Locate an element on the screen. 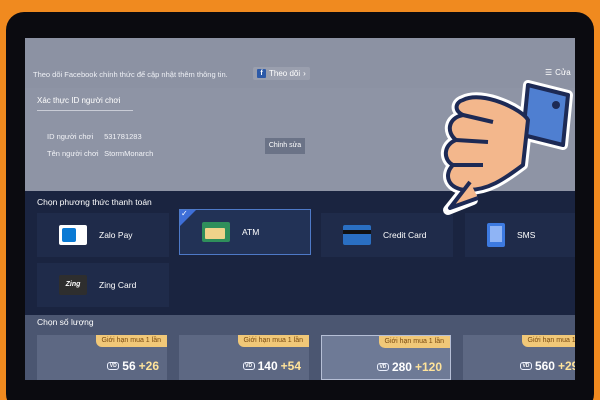 This screenshot has height=400, width=600. bonus-amount: +26 is located at coordinates (148, 366).